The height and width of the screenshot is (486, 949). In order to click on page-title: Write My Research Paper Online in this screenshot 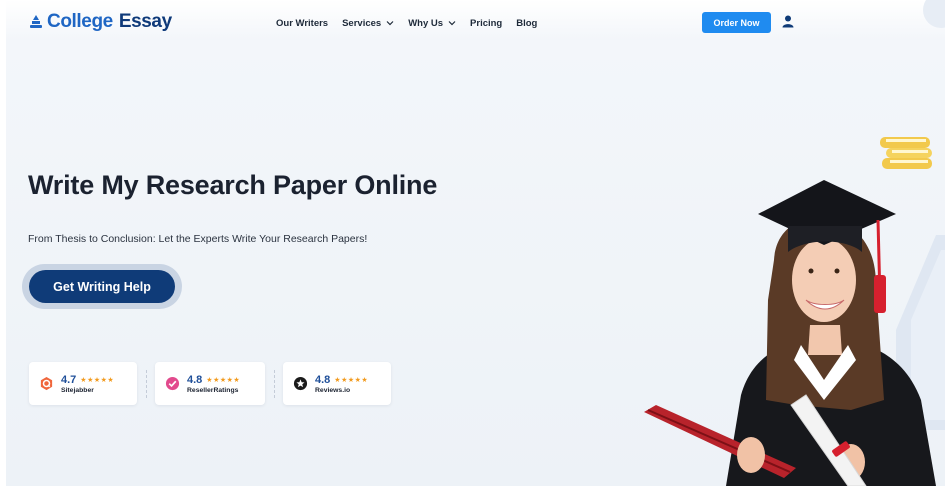, I will do `click(233, 185)`.